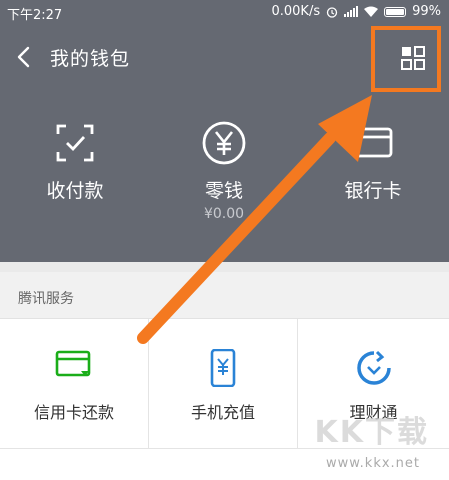  I want to click on service-label: 手机充值, so click(222, 412).